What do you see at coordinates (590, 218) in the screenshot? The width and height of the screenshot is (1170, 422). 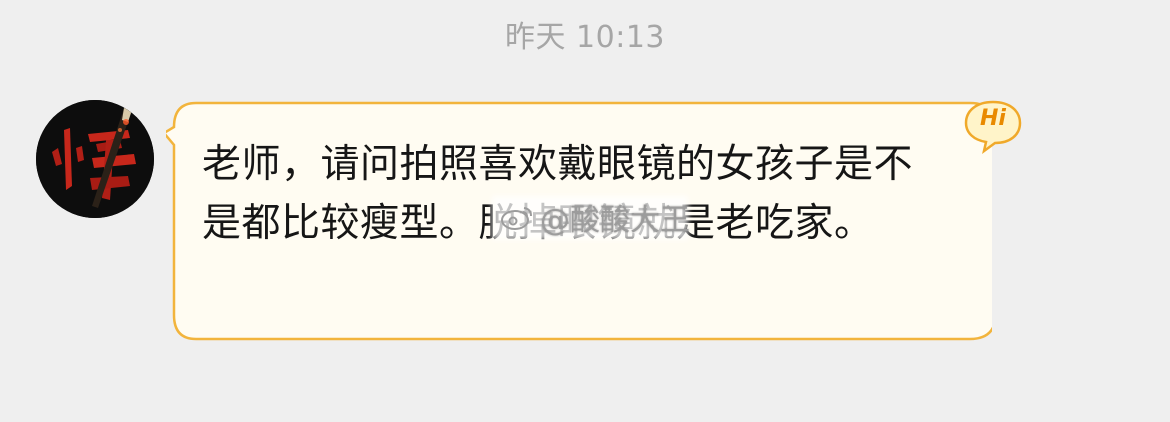 I see `watermark-backdrop` at bounding box center [590, 218].